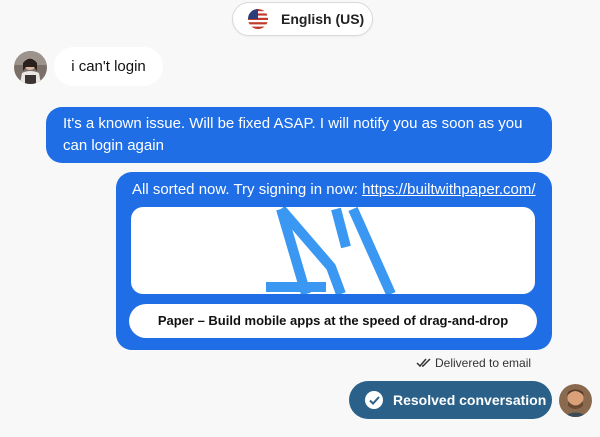 The width and height of the screenshot is (600, 437). I want to click on user-message-bubble: i can't login, so click(108, 66).